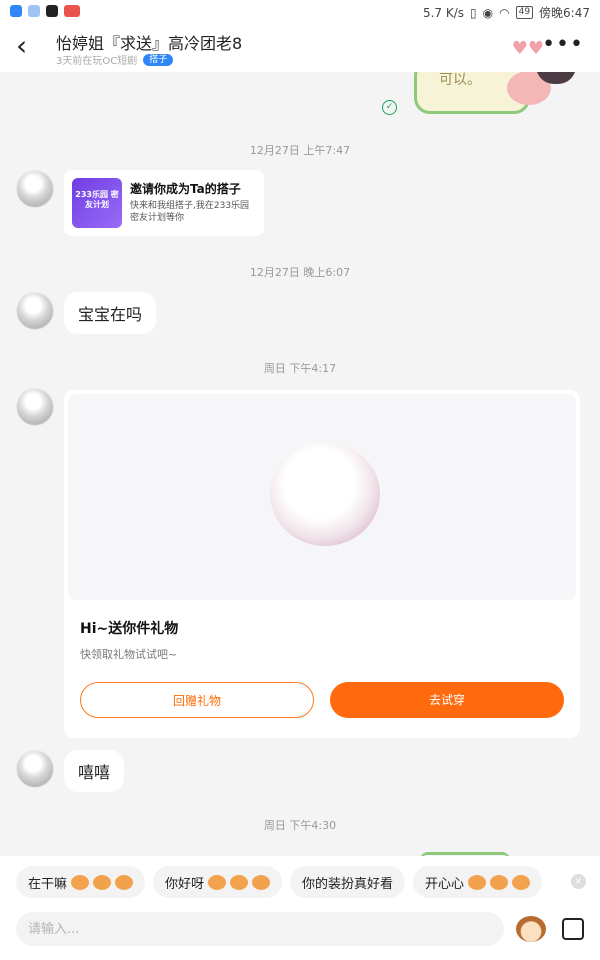 This screenshot has width=600, height=960. Describe the element at coordinates (48, 884) in the screenshot. I see `quick-reply-label: 在干嘛` at that location.